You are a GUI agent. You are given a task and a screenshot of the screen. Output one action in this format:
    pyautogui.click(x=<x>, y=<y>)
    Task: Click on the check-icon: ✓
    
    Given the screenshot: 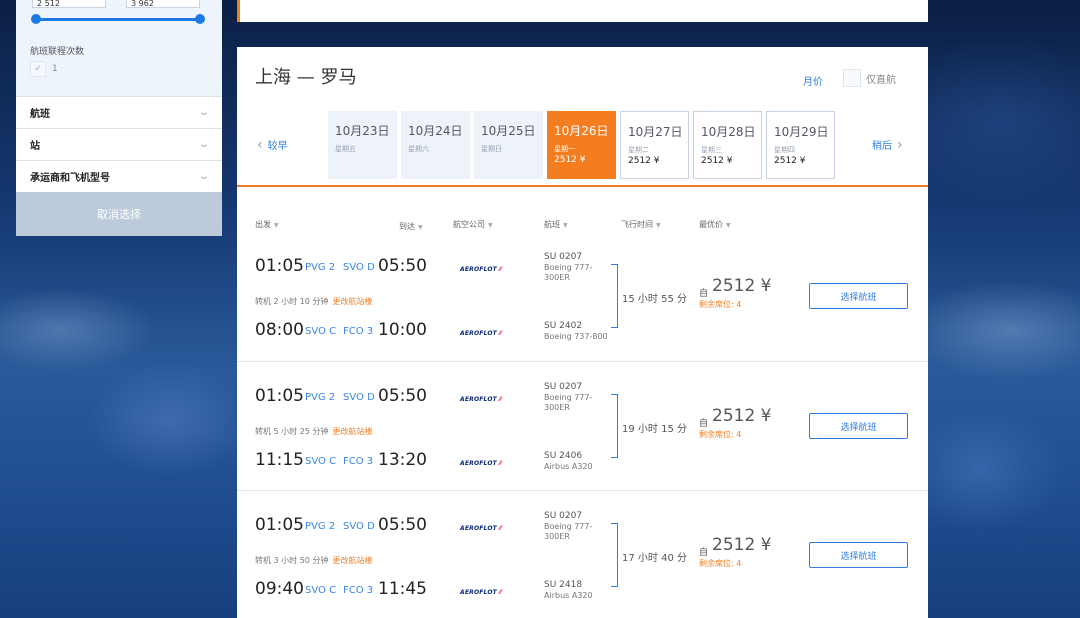 What is the action you would take?
    pyautogui.click(x=38, y=69)
    